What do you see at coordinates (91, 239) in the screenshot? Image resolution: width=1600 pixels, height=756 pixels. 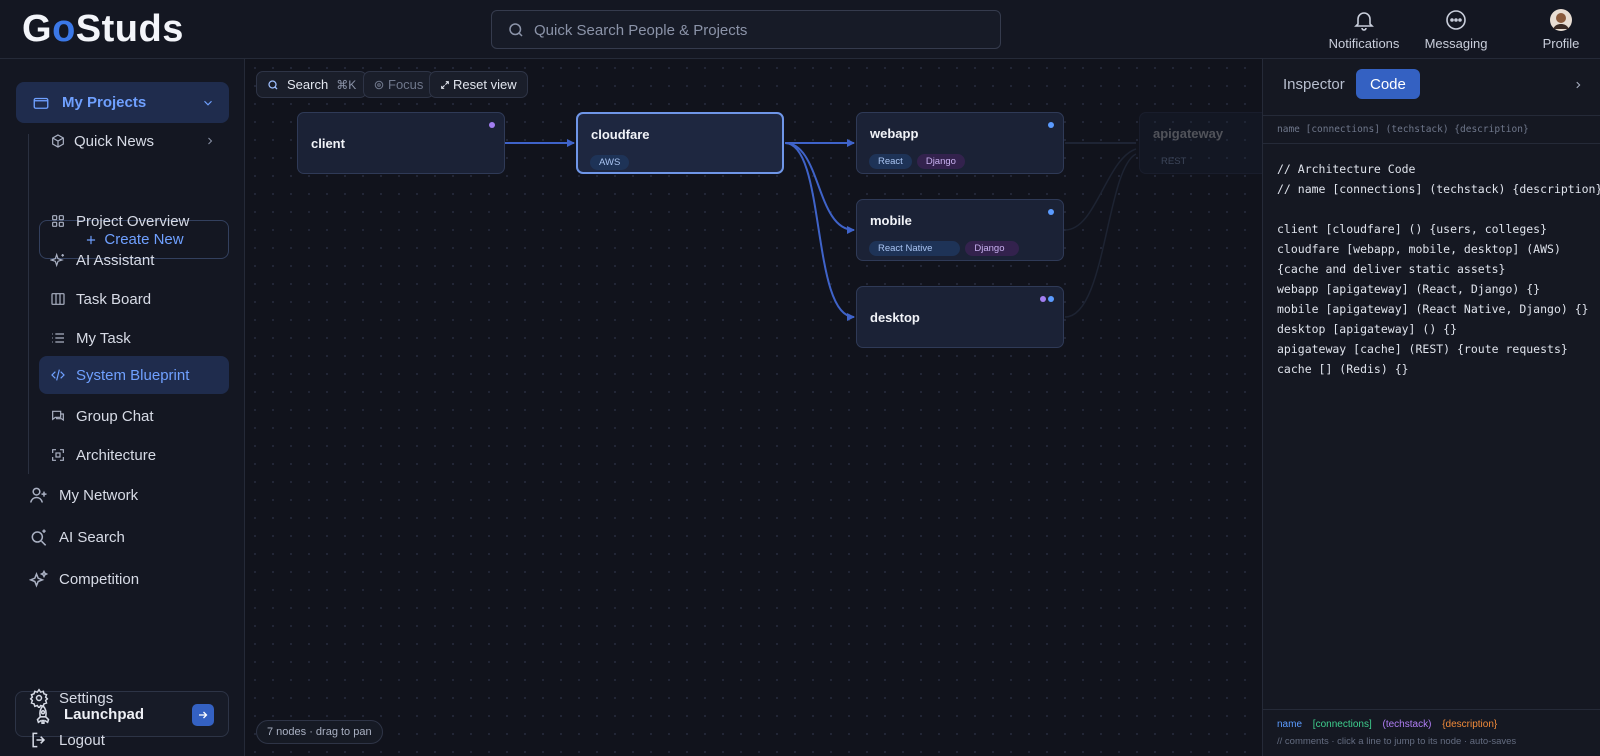 I see `plus-icon` at bounding box center [91, 239].